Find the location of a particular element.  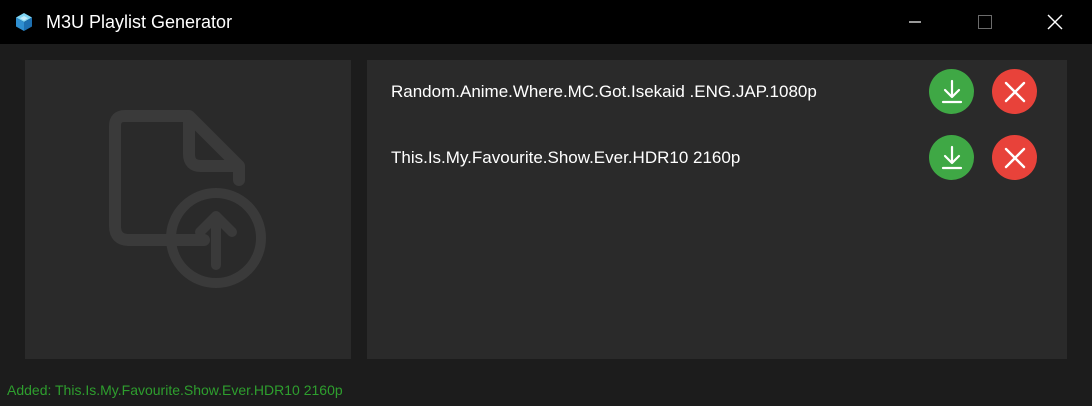

close-window-button is located at coordinates (1055, 22).